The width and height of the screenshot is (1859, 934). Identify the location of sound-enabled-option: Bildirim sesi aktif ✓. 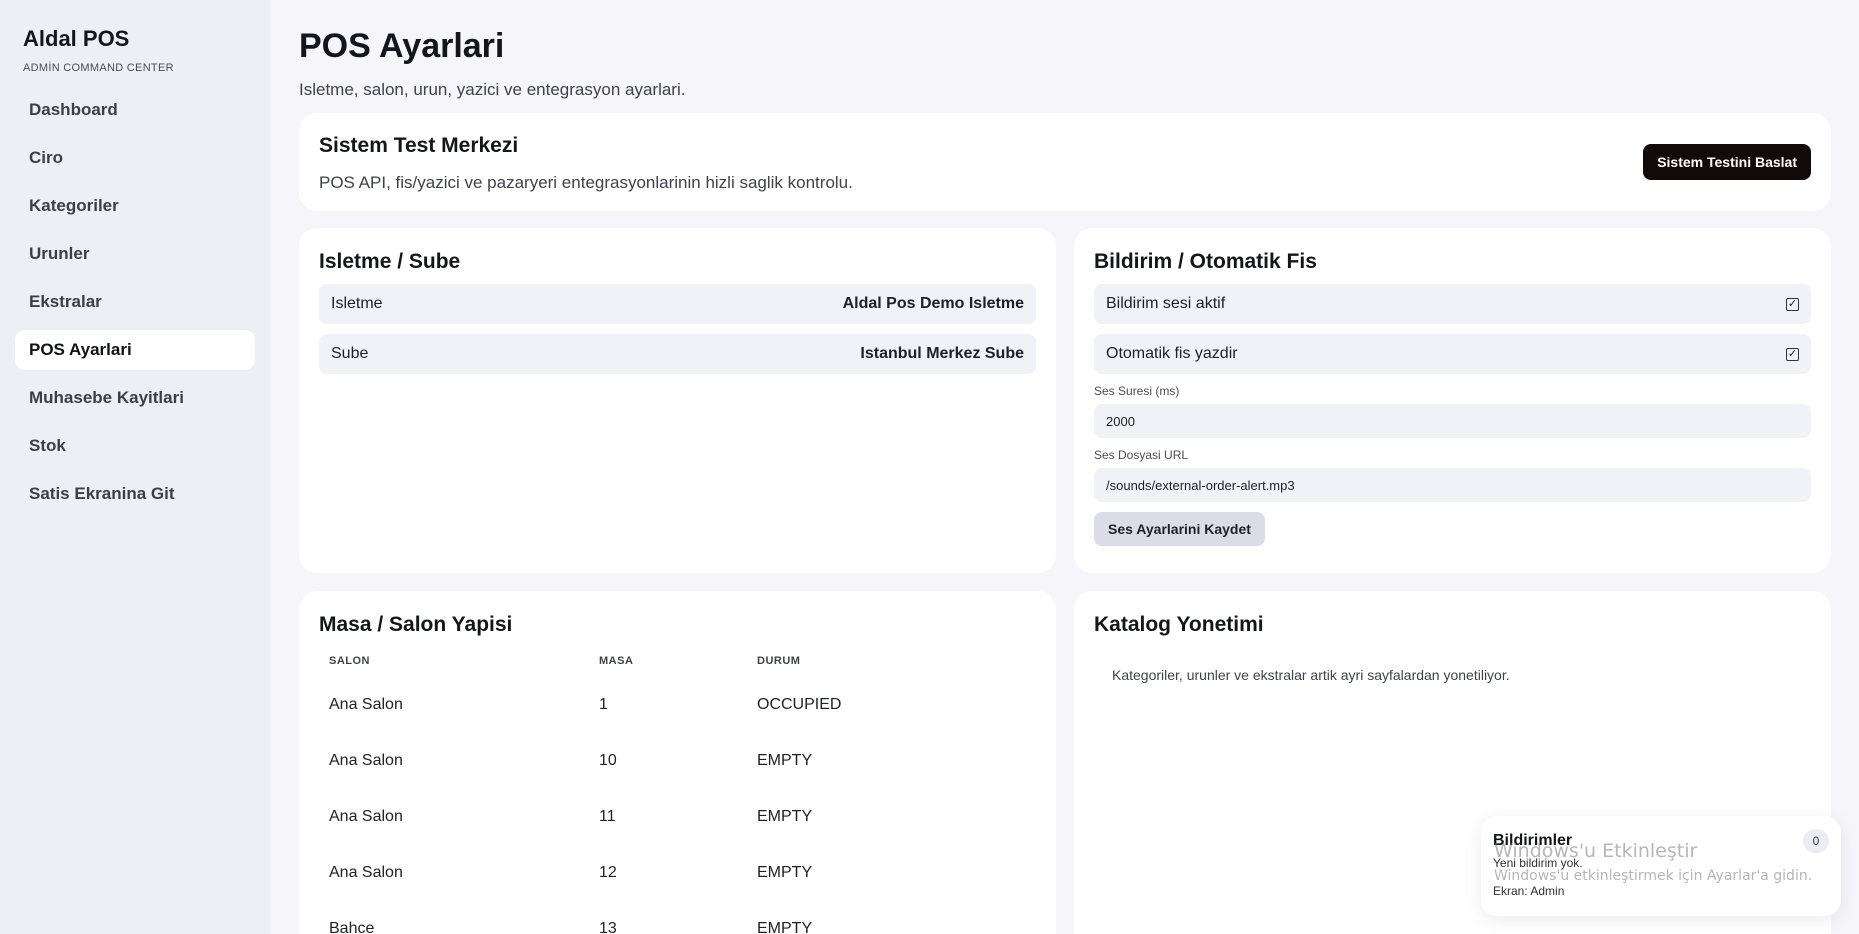
(1452, 304).